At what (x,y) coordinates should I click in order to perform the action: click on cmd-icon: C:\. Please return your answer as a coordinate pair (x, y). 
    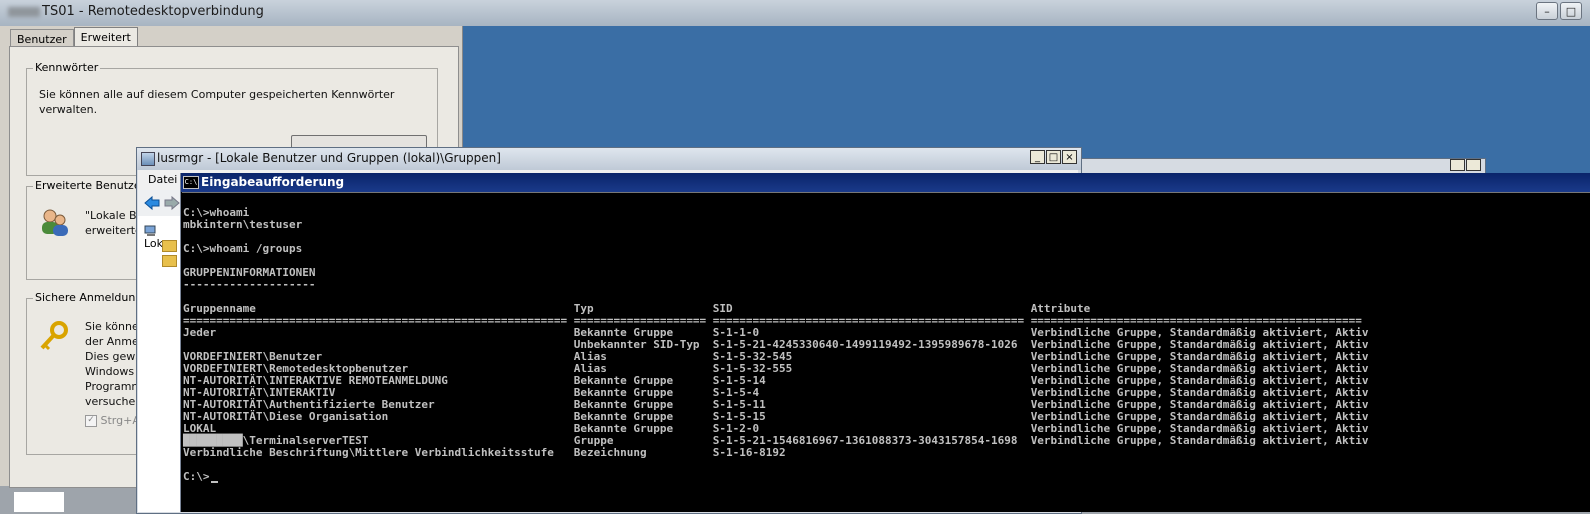
    Looking at the image, I should click on (191, 182).